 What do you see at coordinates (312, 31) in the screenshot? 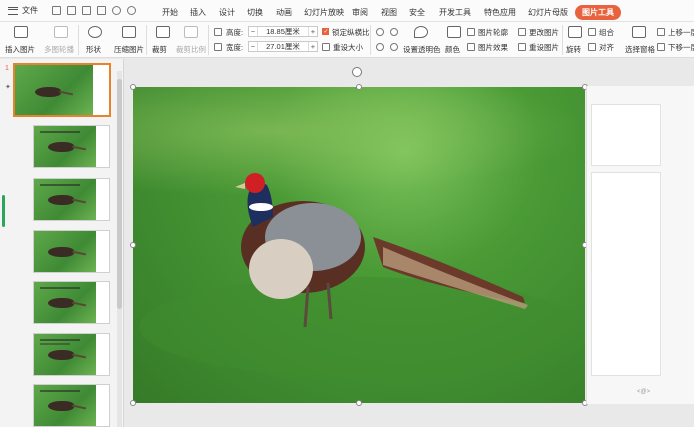
I see `height-increase: +` at bounding box center [312, 31].